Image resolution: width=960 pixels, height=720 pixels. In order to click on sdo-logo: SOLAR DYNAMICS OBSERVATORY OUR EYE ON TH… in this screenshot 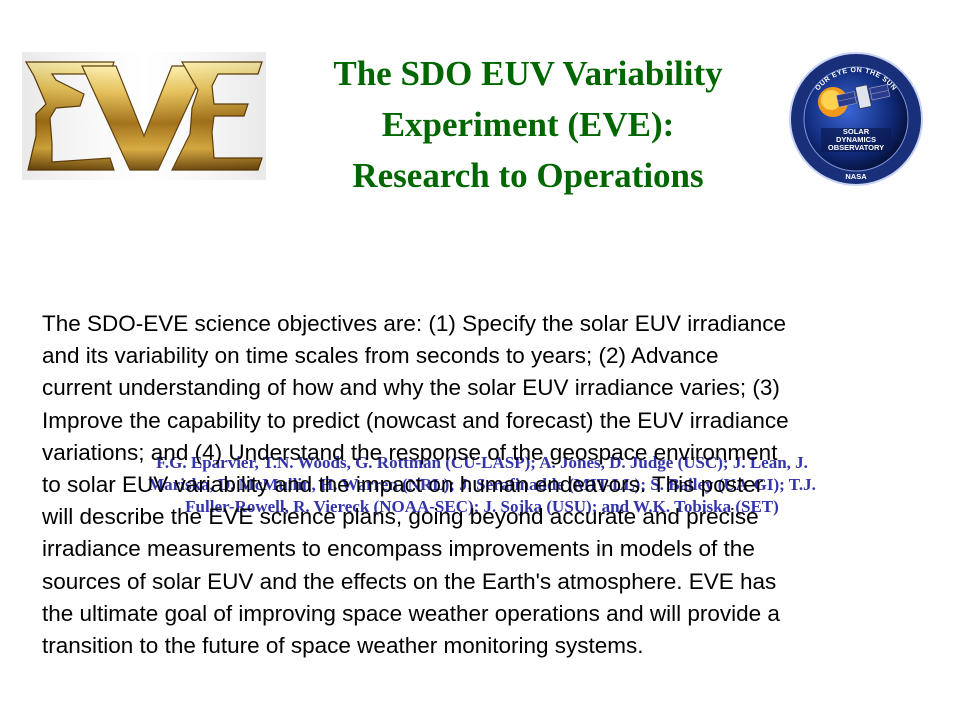, I will do `click(856, 119)`.